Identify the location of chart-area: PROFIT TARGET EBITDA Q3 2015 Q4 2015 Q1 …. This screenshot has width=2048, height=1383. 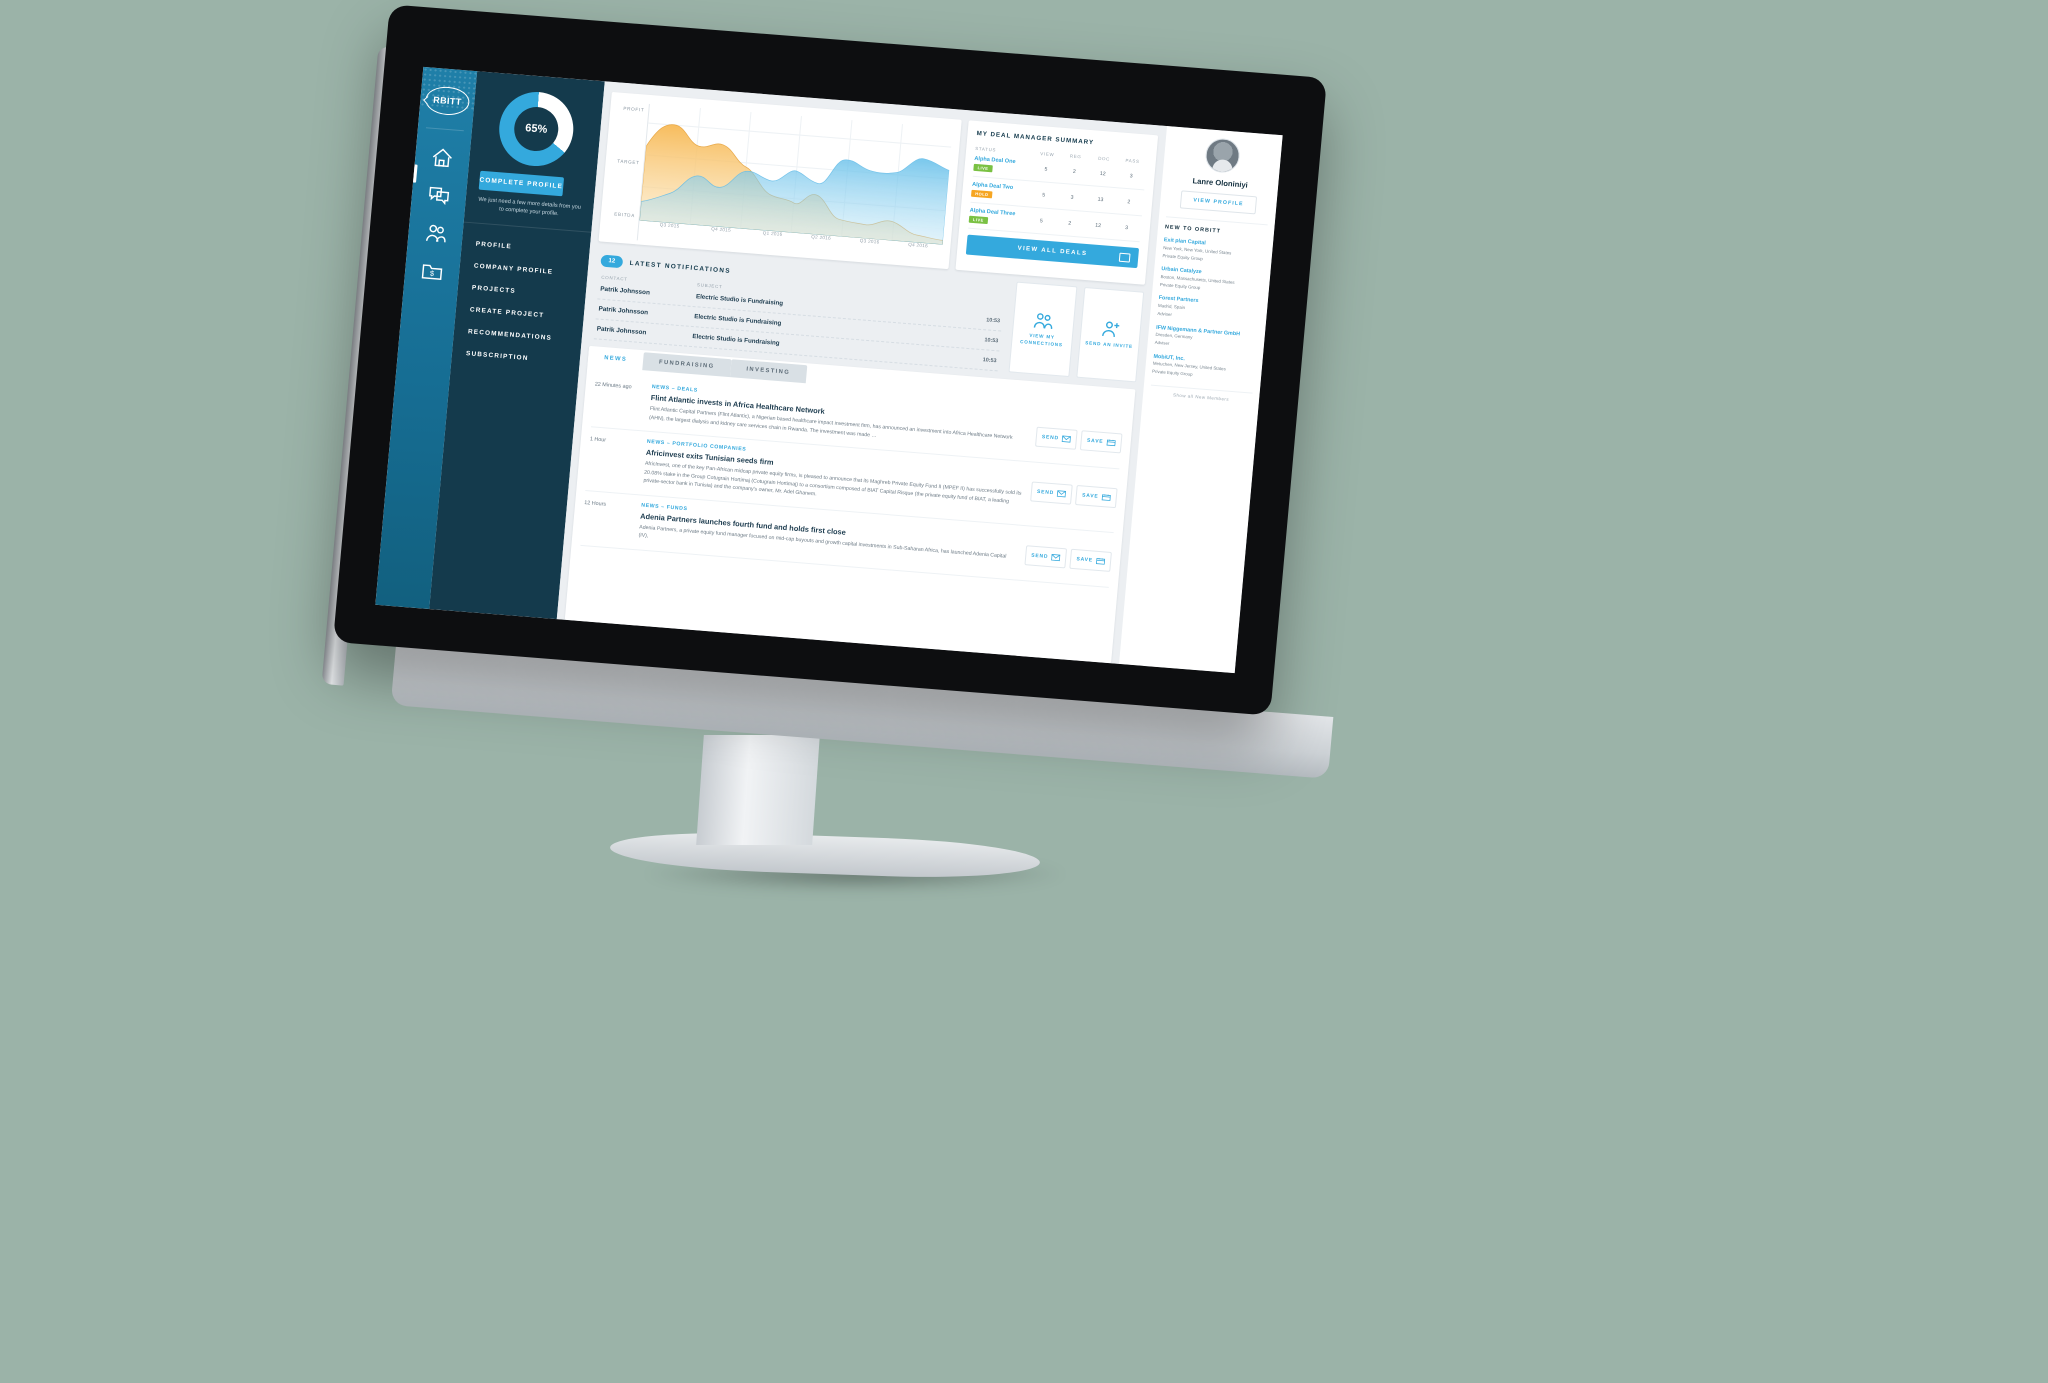
(778, 183).